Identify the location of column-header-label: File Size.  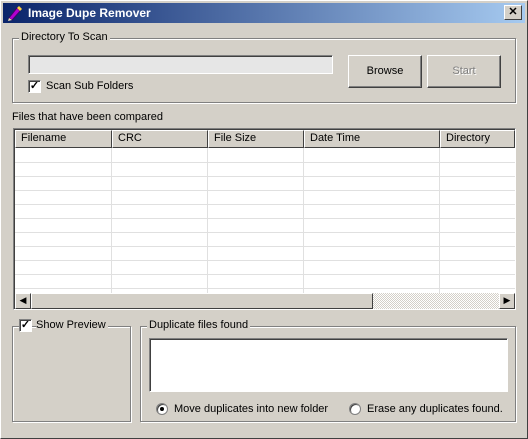
(235, 138).